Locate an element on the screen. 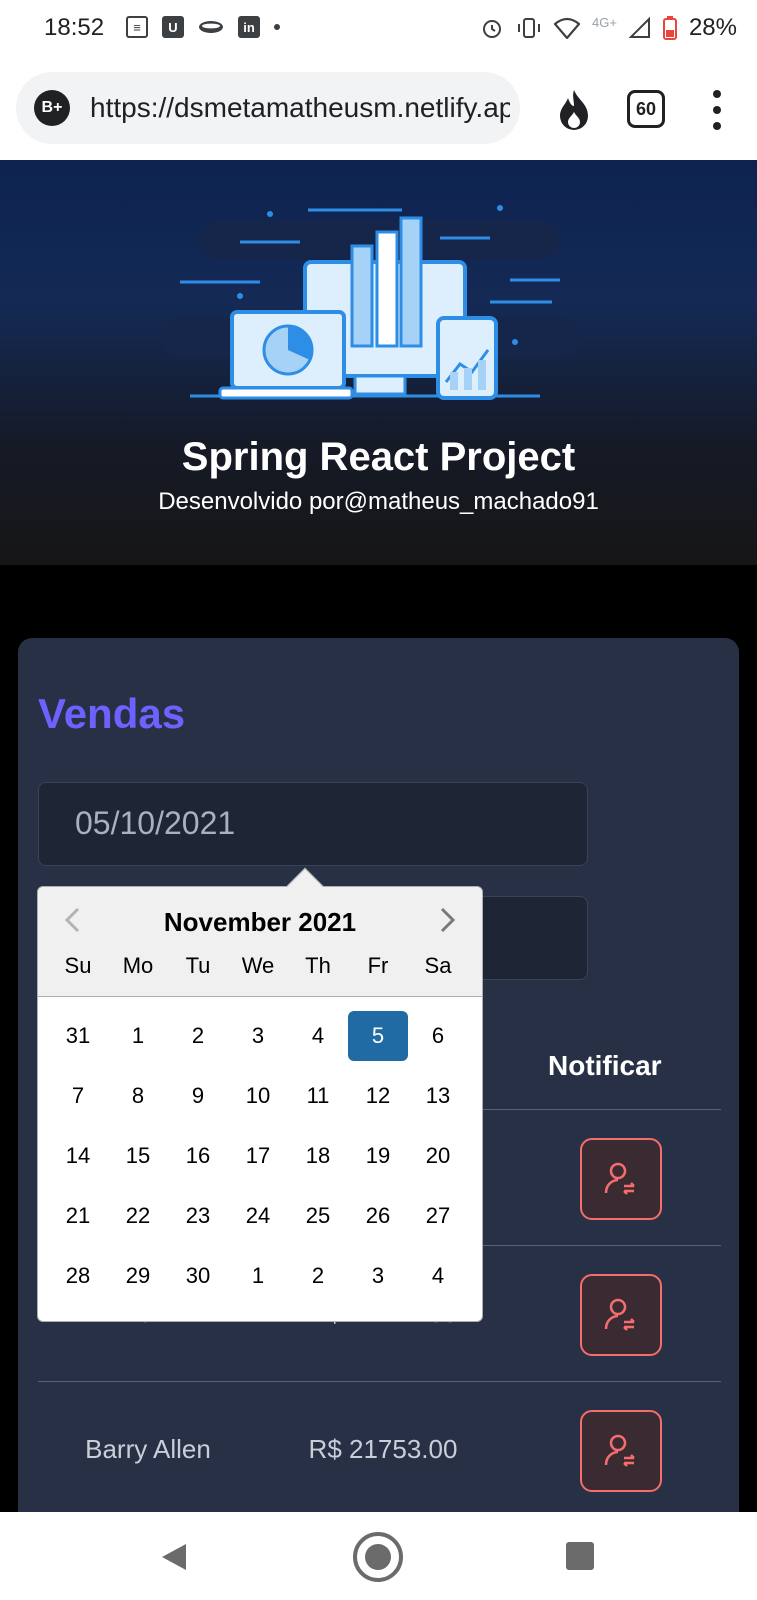 This screenshot has width=757, height=1600. address-bar: B+ https://dsmetamatheusm.netlify.app is located at coordinates (268, 108).